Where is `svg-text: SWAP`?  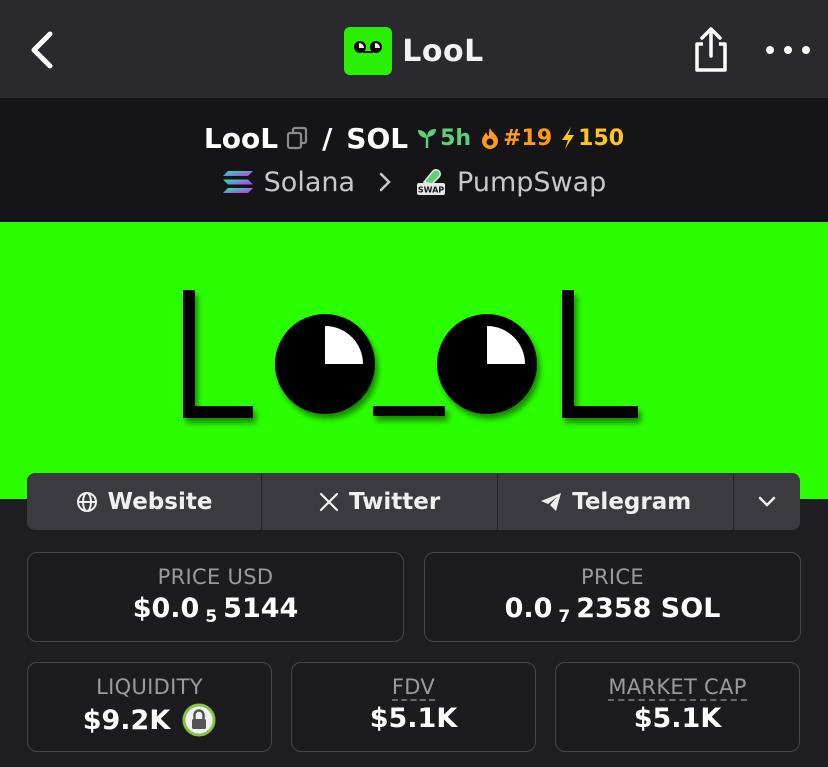 svg-text: SWAP is located at coordinates (431, 190).